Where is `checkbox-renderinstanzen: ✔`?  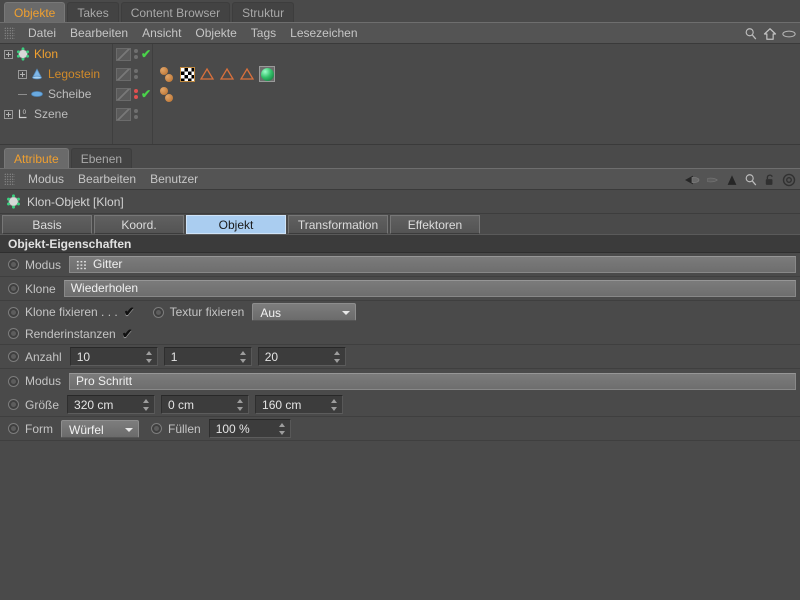
checkbox-renderinstanzen: ✔ is located at coordinates (127, 333).